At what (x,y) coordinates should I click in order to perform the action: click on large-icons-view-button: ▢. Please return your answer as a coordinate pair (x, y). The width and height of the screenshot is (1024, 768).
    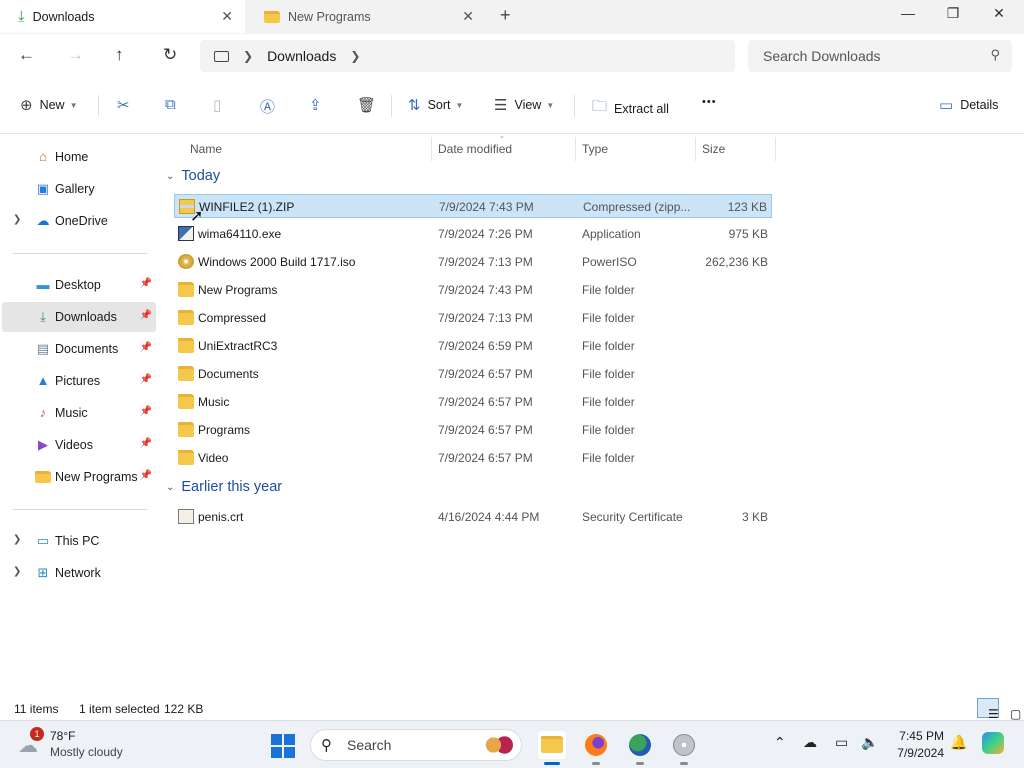
    Looking at the image, I should click on (1010, 709).